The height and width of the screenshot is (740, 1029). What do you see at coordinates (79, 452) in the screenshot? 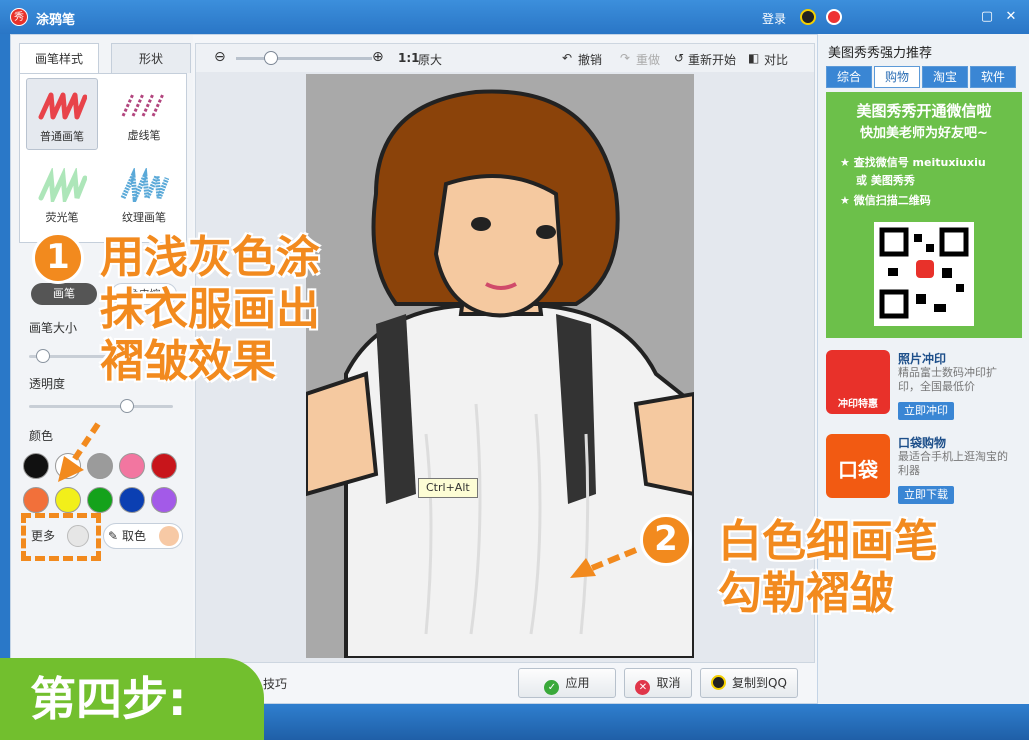
I see `step1-arrow-icon` at bounding box center [79, 452].